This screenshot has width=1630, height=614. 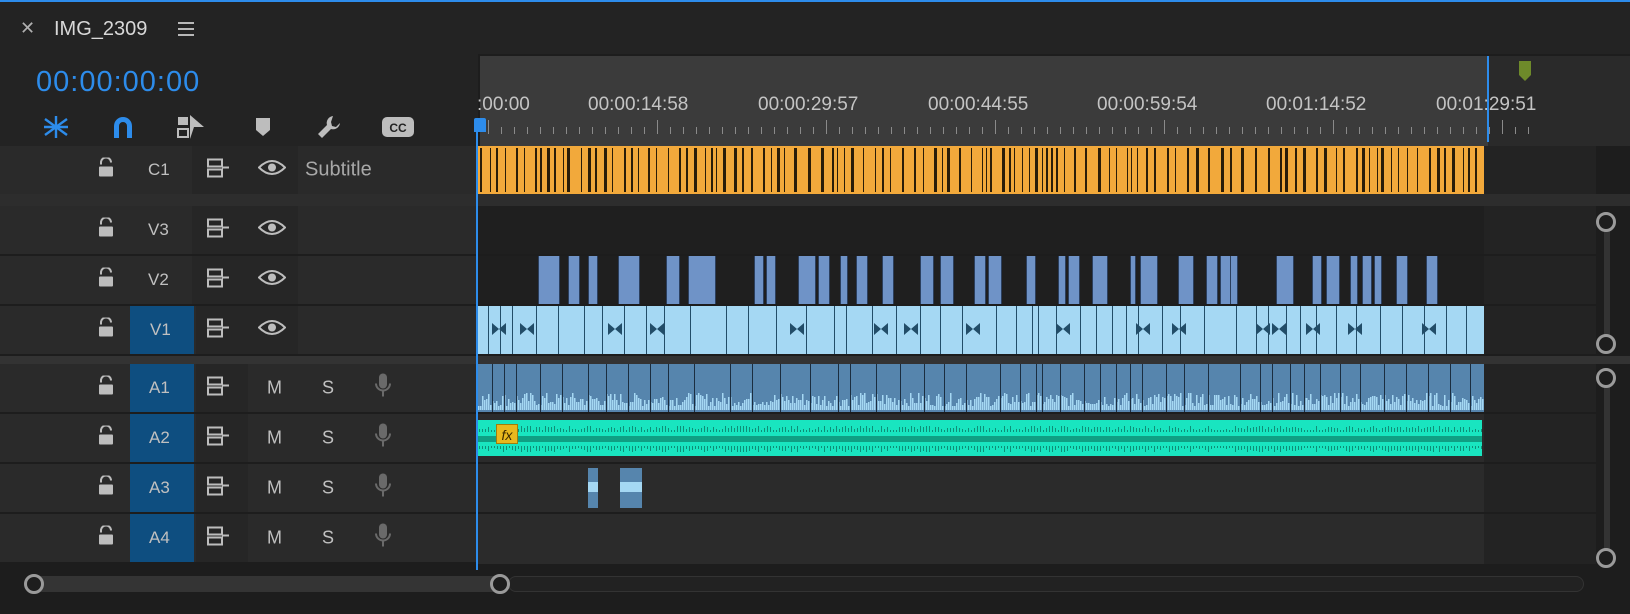 I want to click on track-header-v2: V2, so click(x=238, y=280).